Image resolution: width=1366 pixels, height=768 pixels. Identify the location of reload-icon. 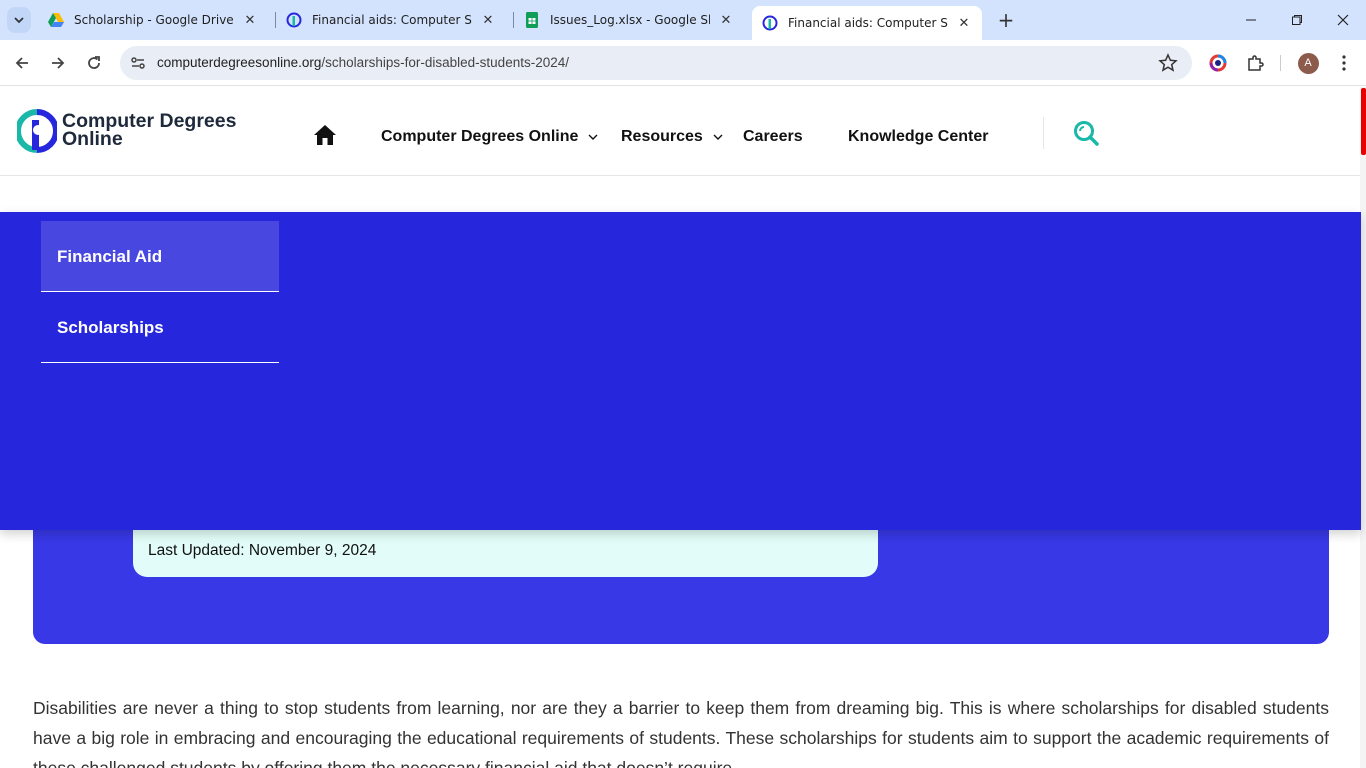
(94, 62).